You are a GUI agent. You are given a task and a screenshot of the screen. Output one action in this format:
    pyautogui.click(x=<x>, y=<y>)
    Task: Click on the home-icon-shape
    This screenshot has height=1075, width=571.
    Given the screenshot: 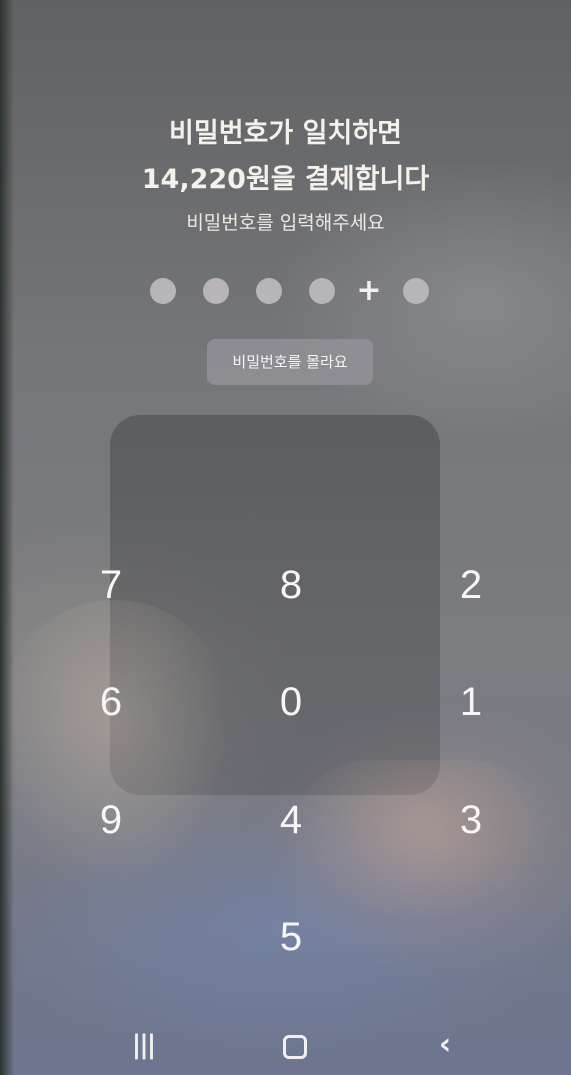 What is the action you would take?
    pyautogui.click(x=295, y=1047)
    